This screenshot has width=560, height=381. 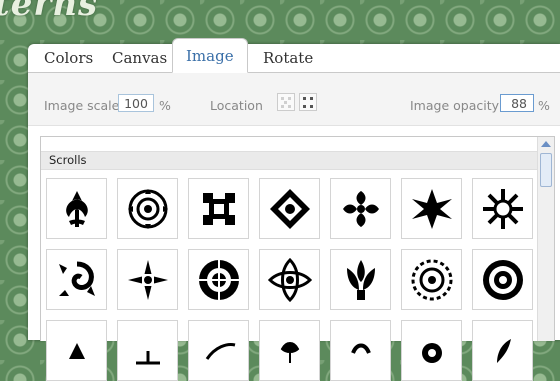 I want to click on location-label: Location, so click(x=236, y=105).